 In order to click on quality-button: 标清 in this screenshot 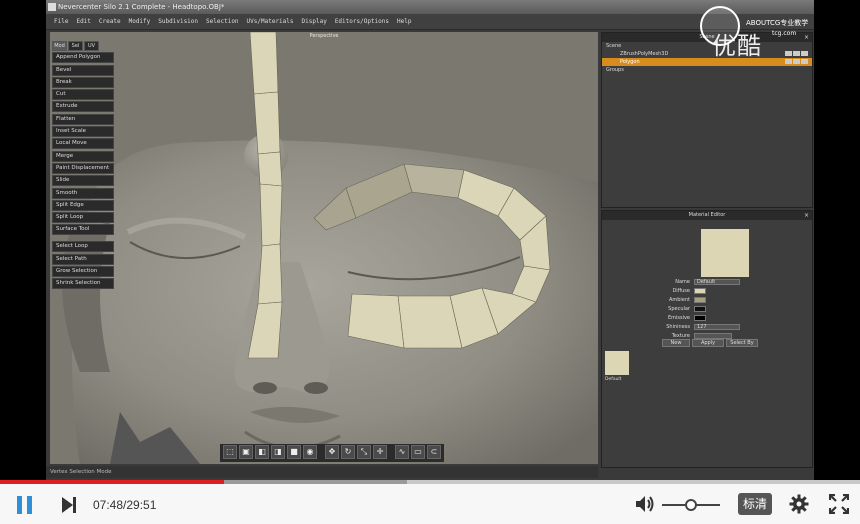, I will do `click(755, 504)`.